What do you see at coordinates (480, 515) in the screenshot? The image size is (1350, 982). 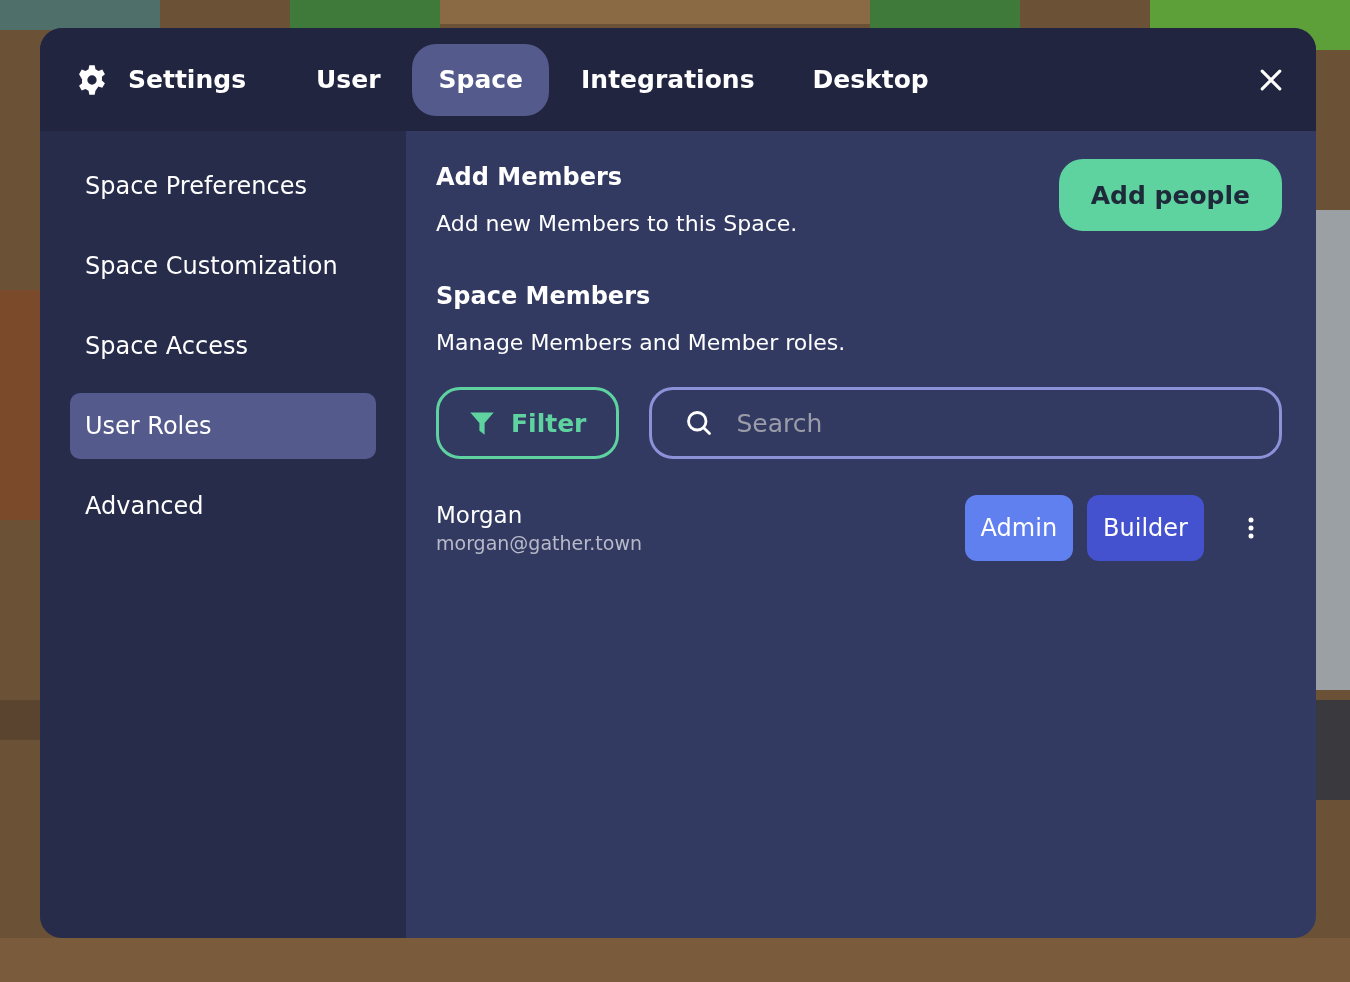 I see `member-name: Morgan` at bounding box center [480, 515].